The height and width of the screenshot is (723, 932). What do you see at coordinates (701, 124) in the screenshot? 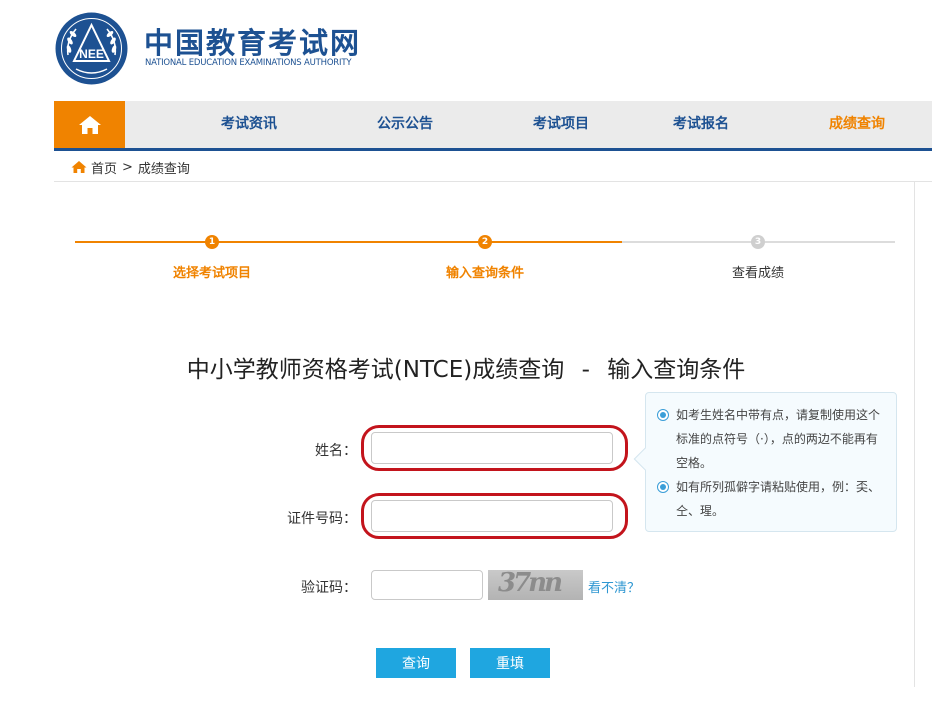
I see `nav-item-registration: 考试报名` at bounding box center [701, 124].